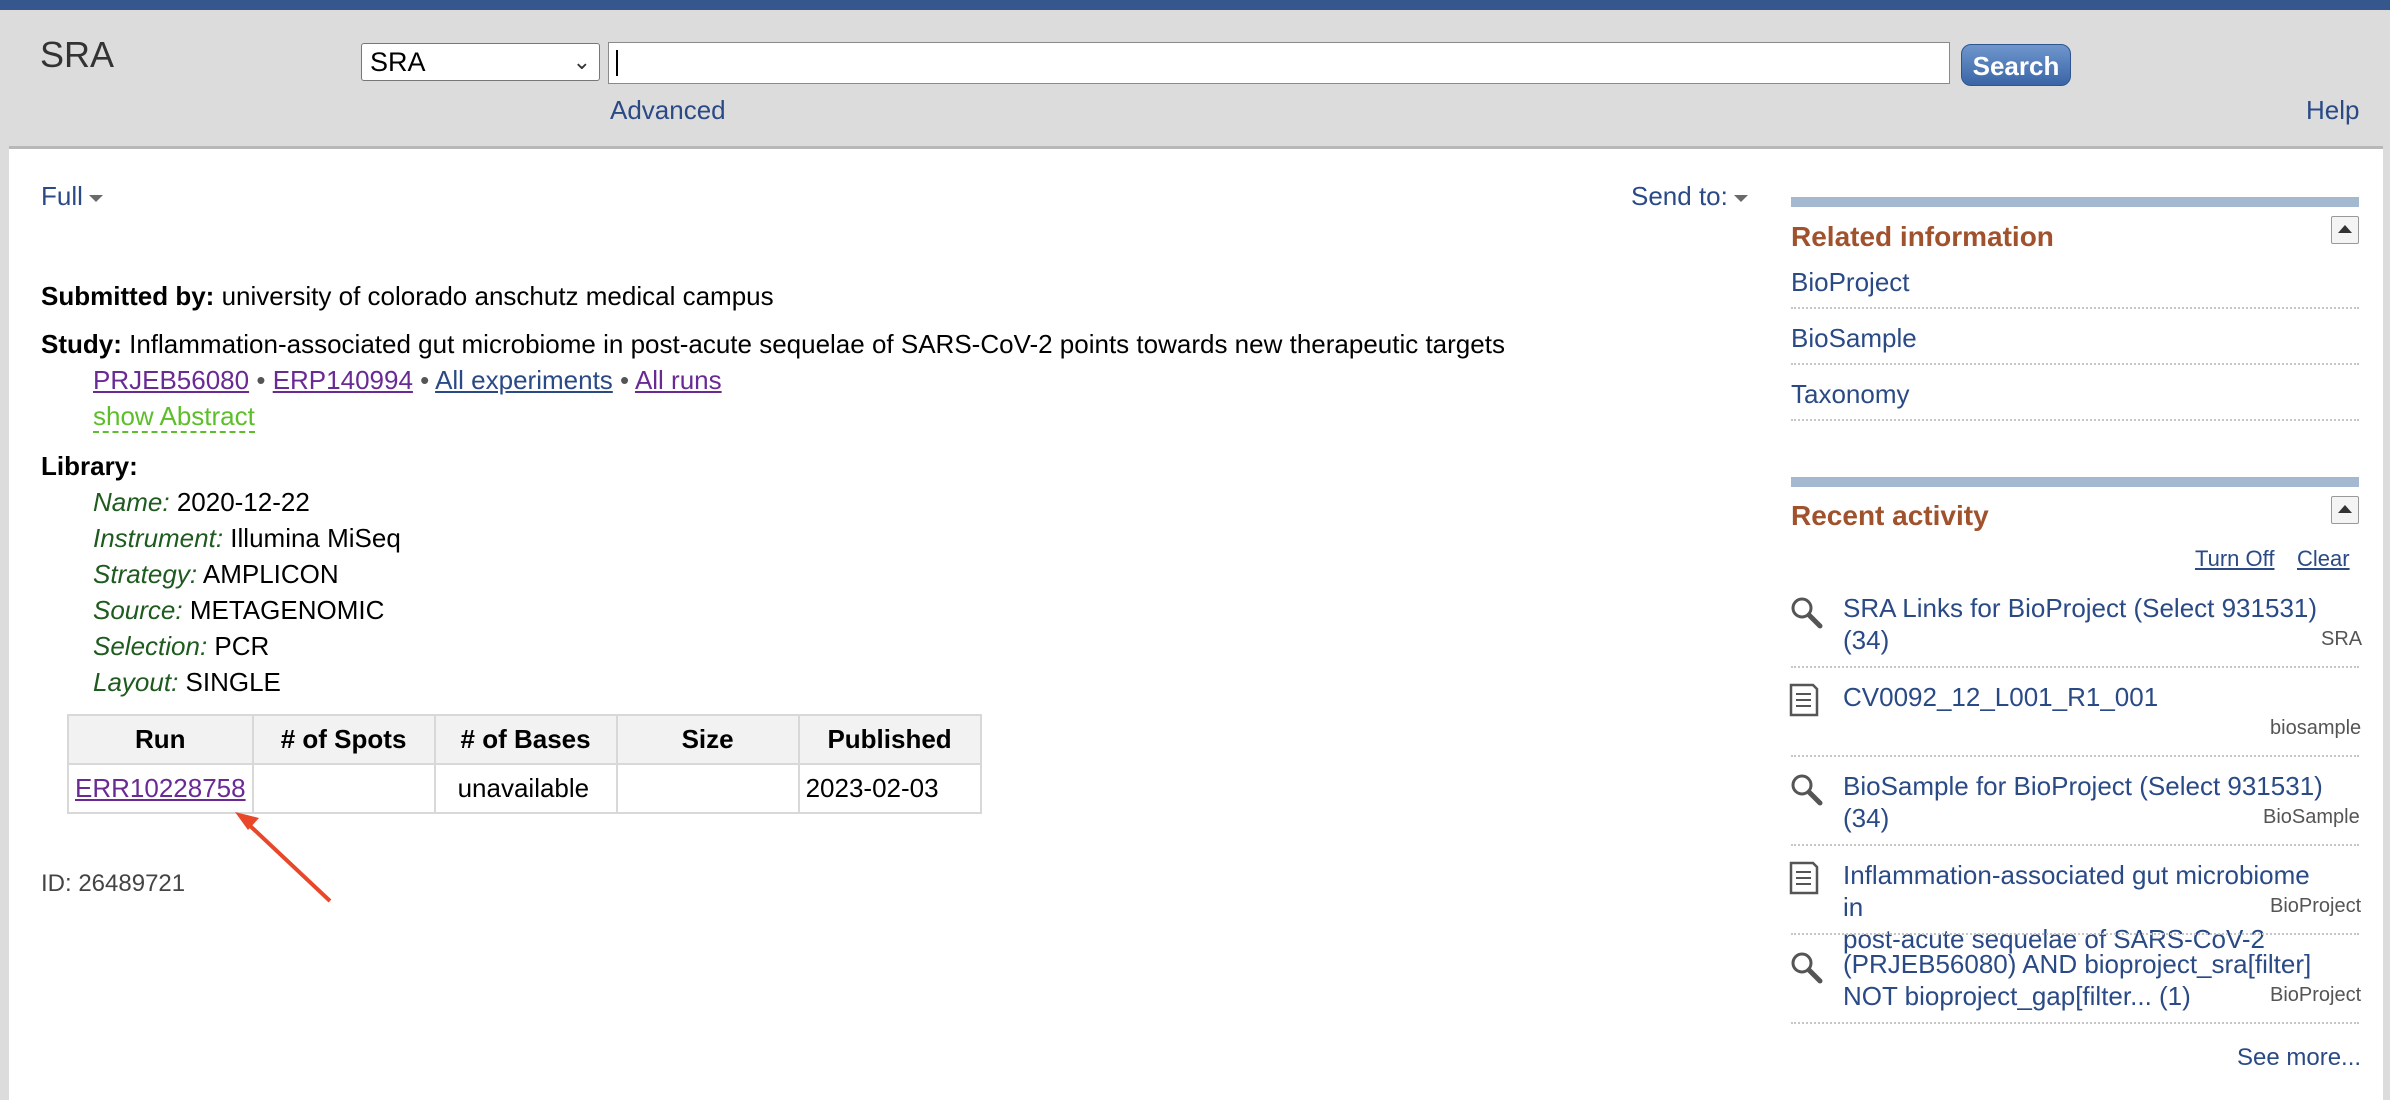  Describe the element at coordinates (707, 739) in the screenshot. I see `column-header: Size` at that location.